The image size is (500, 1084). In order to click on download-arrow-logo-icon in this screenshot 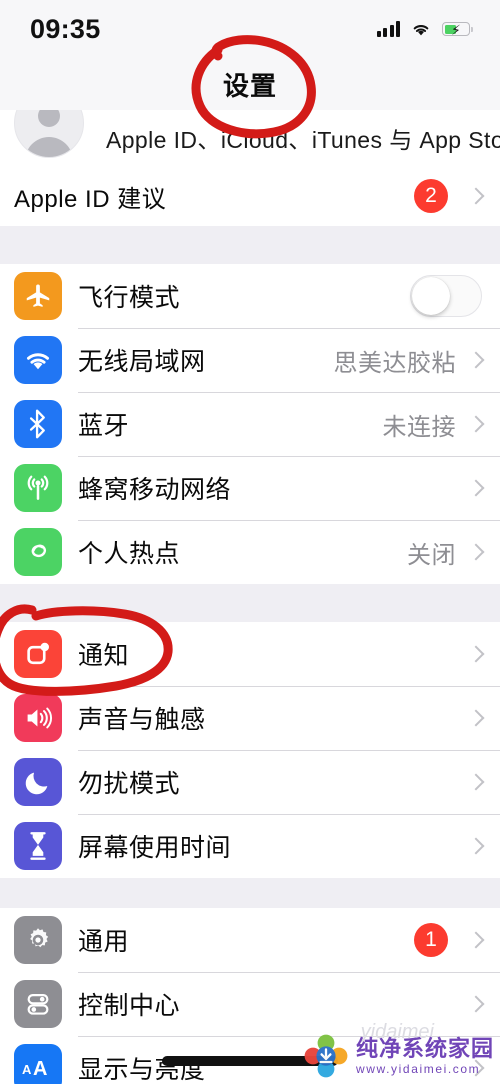, I will do `click(326, 1056)`.